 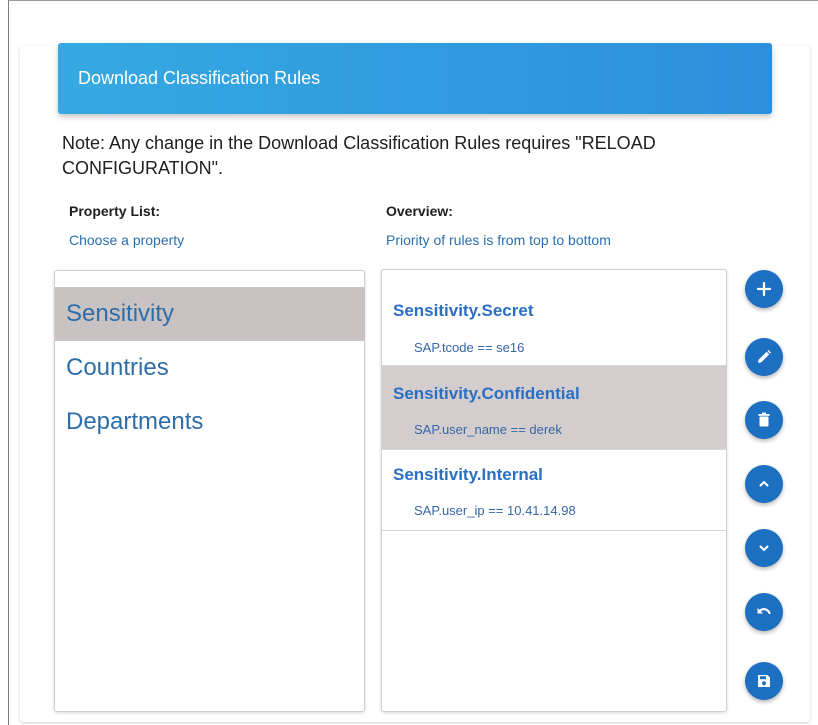 I want to click on undo-icon, so click(x=764, y=611).